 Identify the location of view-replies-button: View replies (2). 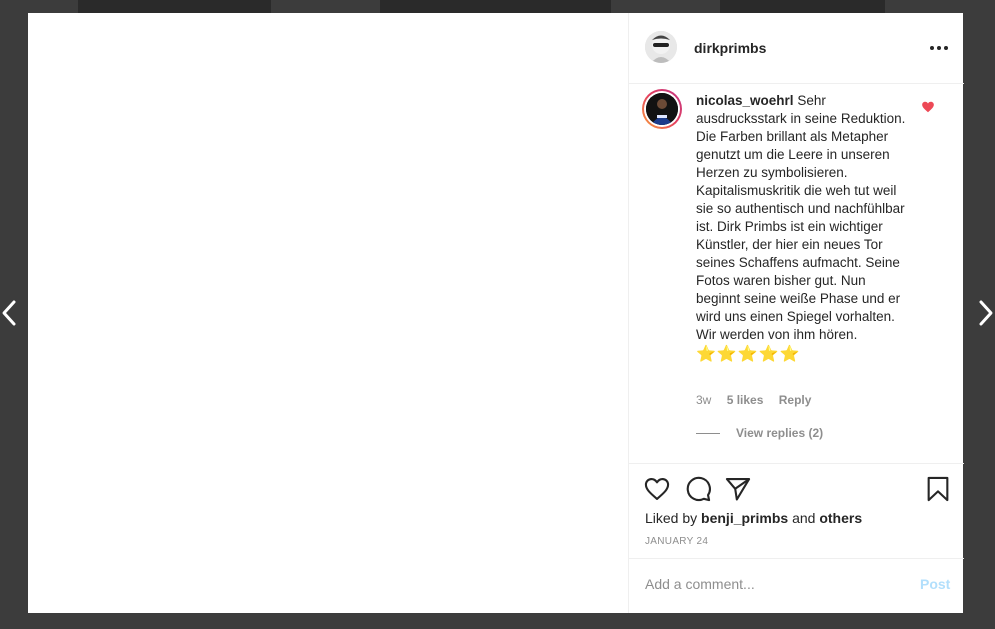
(759, 433).